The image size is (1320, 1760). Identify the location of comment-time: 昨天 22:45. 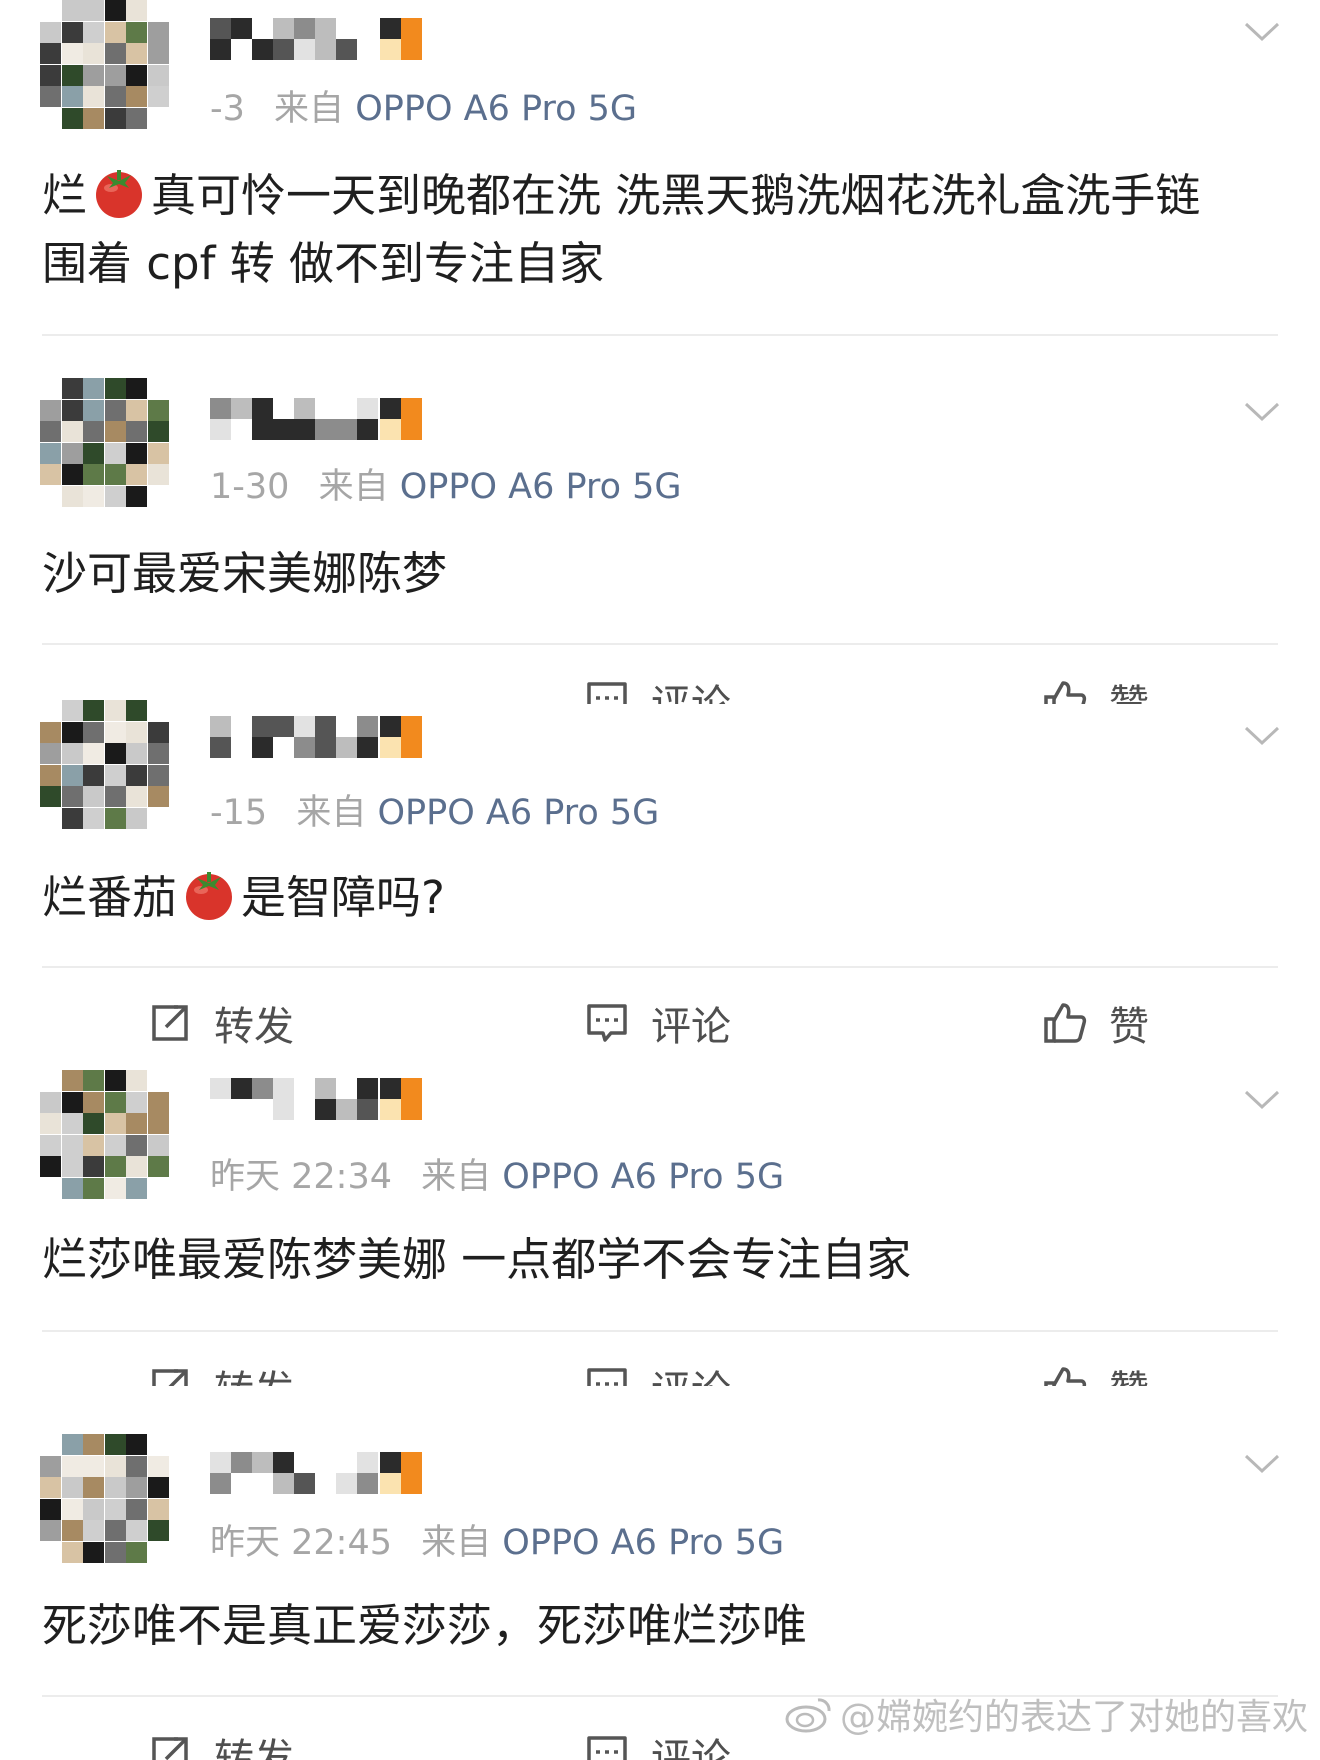
(301, 1543).